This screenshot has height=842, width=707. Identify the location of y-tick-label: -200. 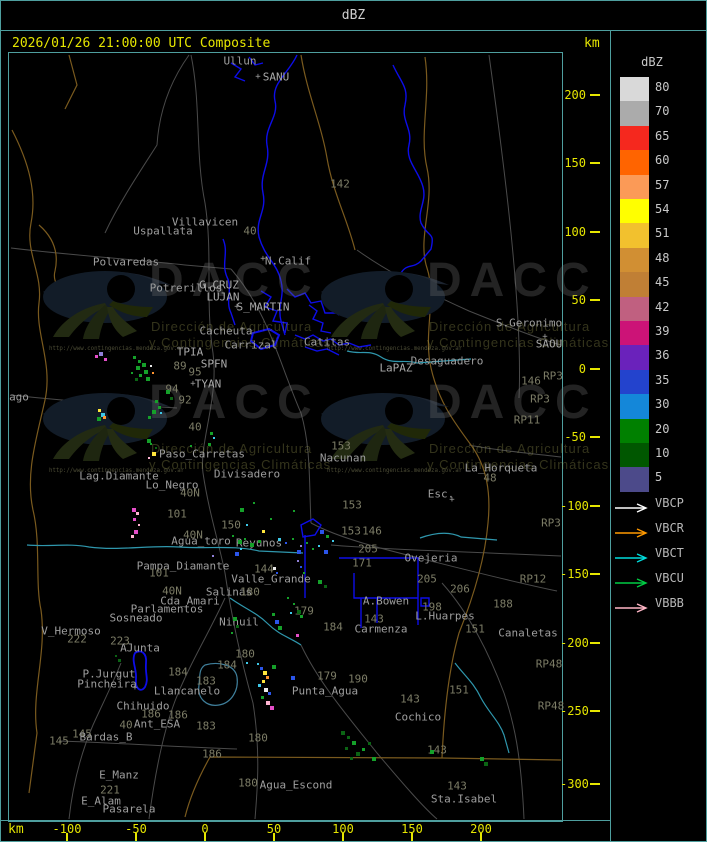
(574, 643).